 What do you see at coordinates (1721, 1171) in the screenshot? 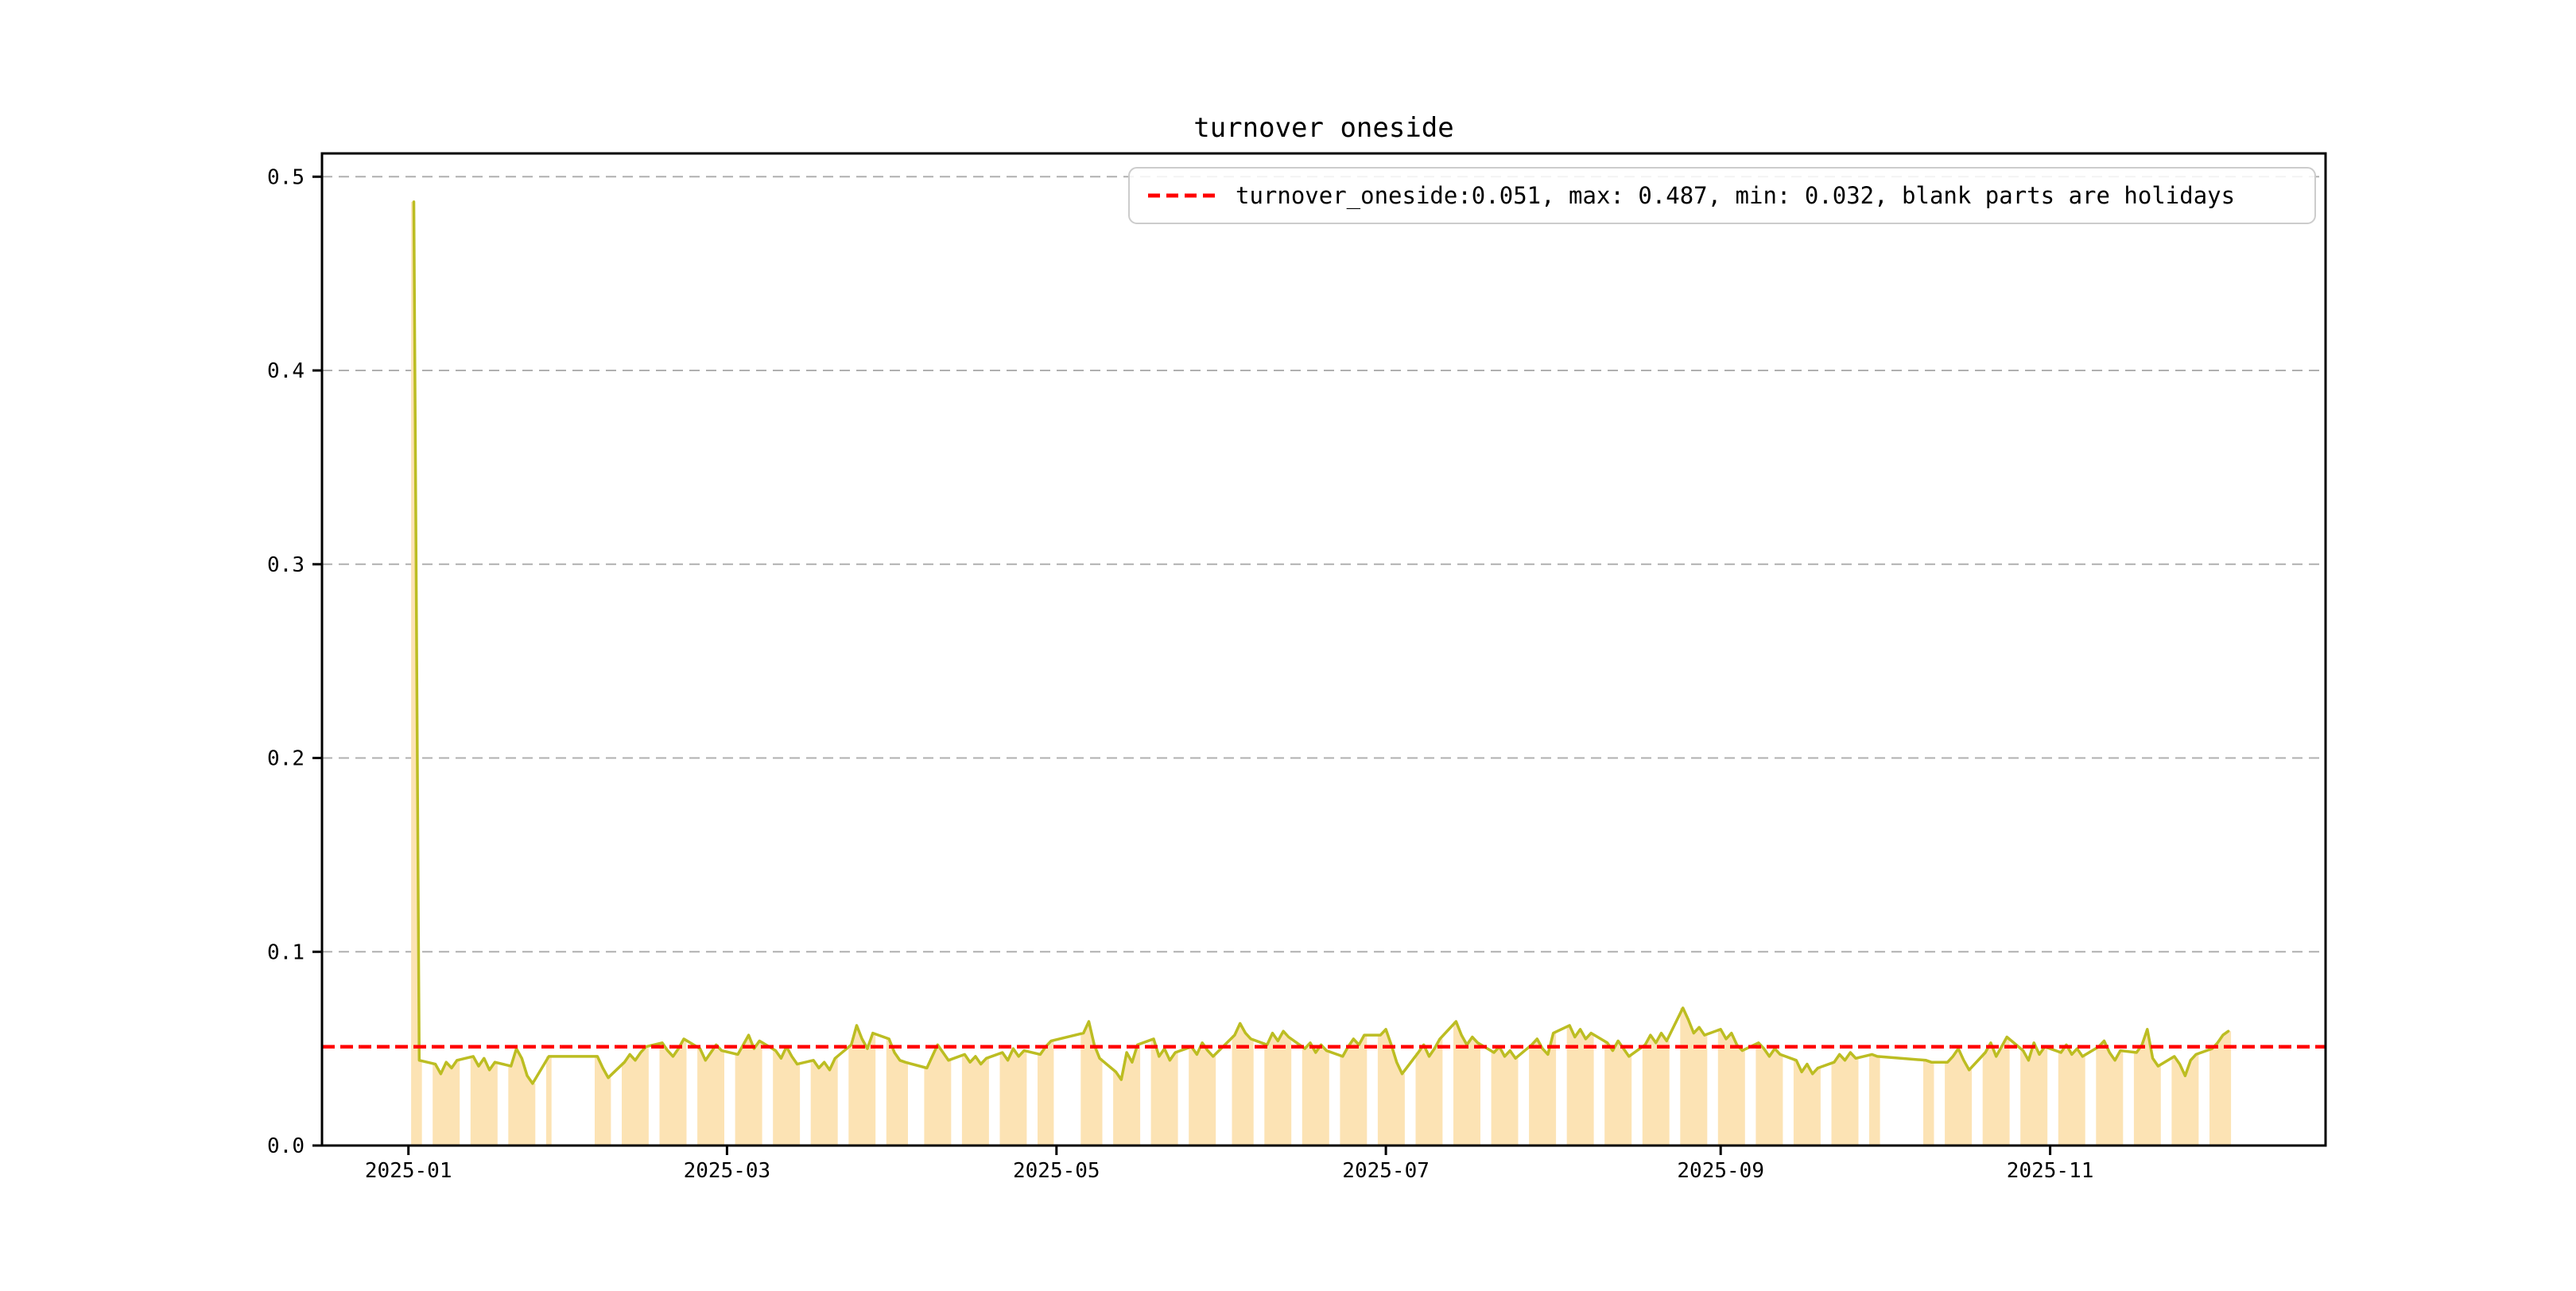
I see `x-tick-label: 2025-09` at bounding box center [1721, 1171].